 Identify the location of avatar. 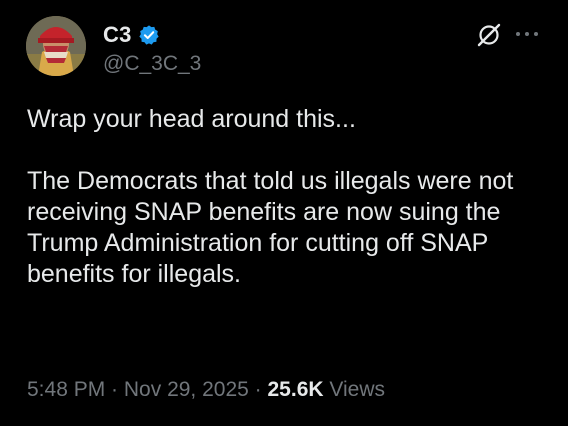
(56, 46).